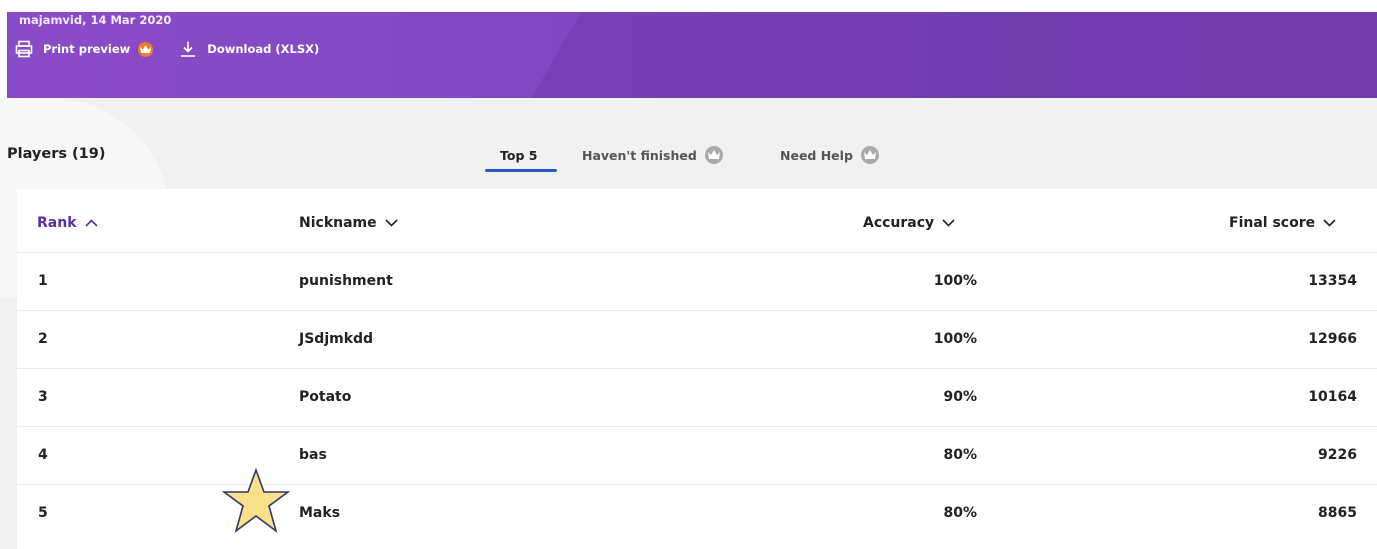 This screenshot has width=1377, height=549. What do you see at coordinates (57, 223) in the screenshot?
I see `column-label: Rank` at bounding box center [57, 223].